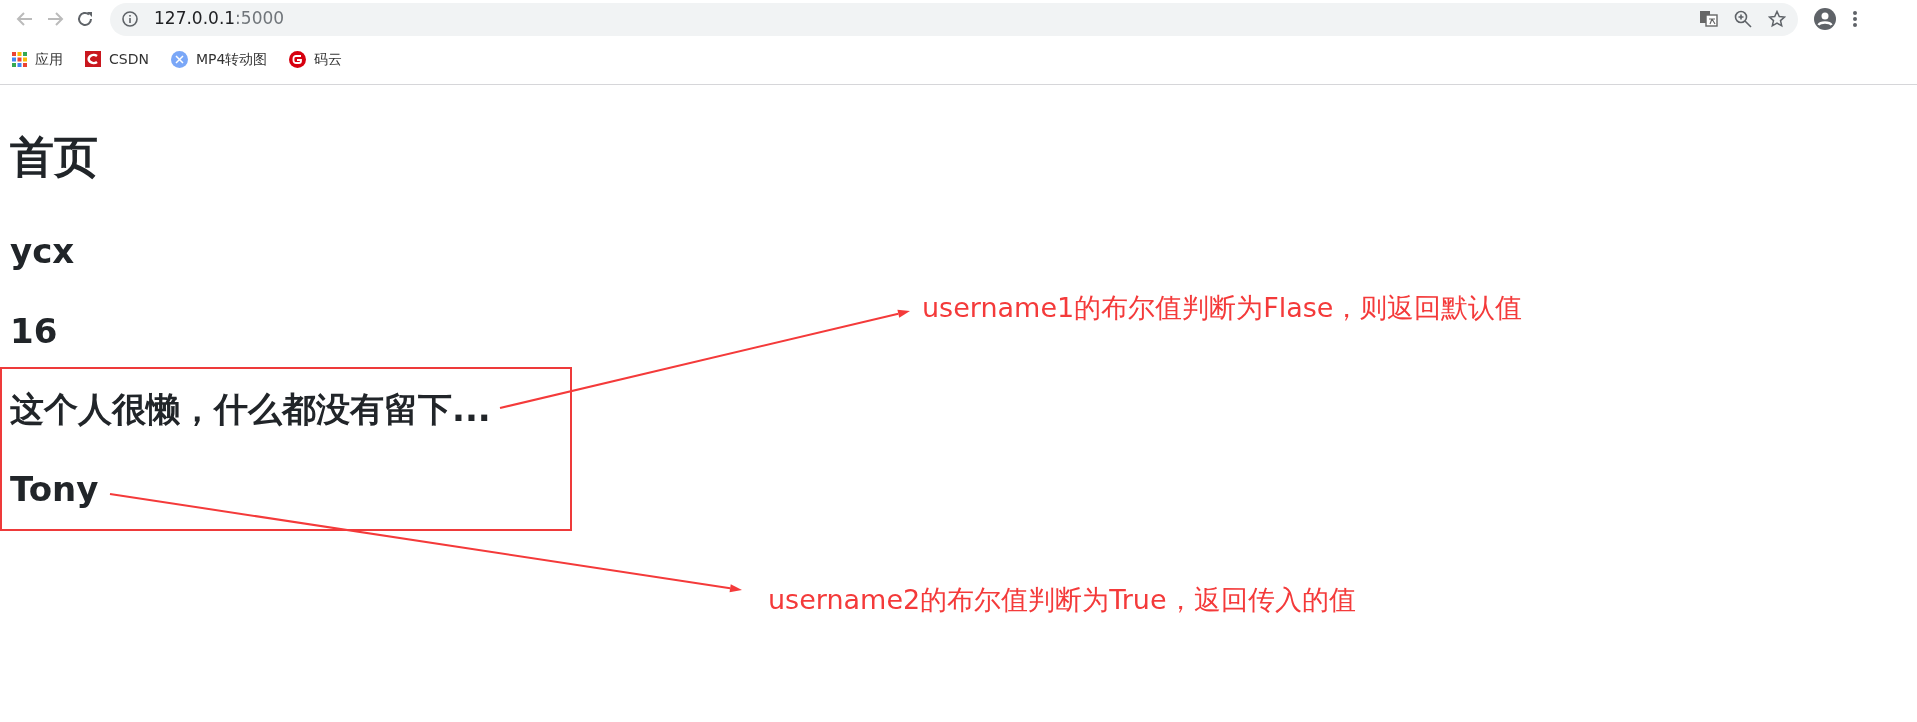 The height and width of the screenshot is (722, 1917). Describe the element at coordinates (1855, 19) in the screenshot. I see `menu-icon` at that location.